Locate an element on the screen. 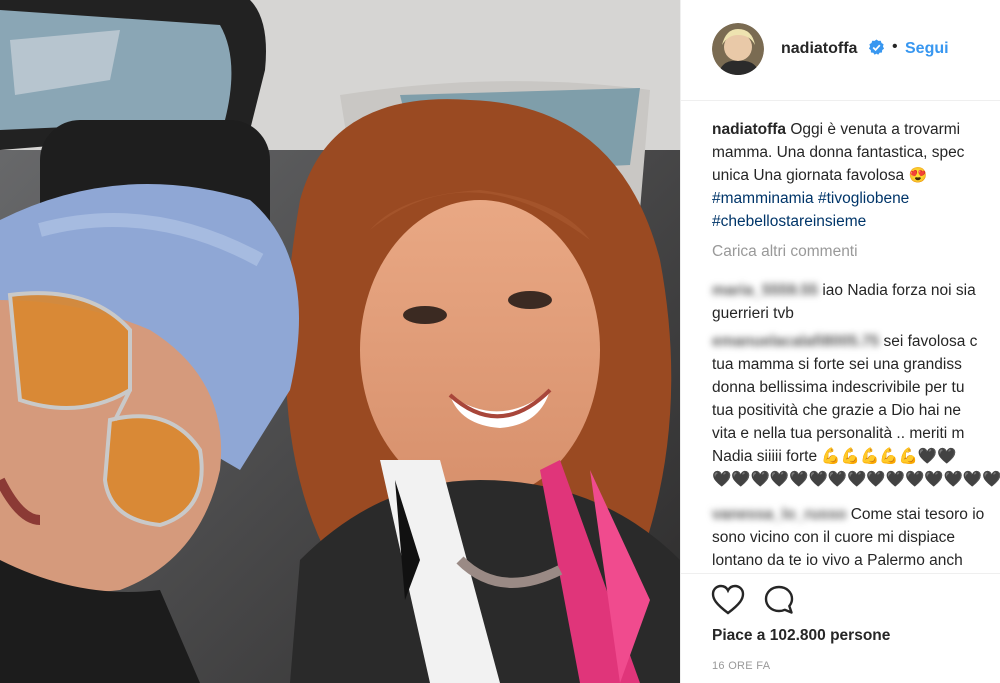  likes-count: Piace a 102.800 persone is located at coordinates (801, 636).